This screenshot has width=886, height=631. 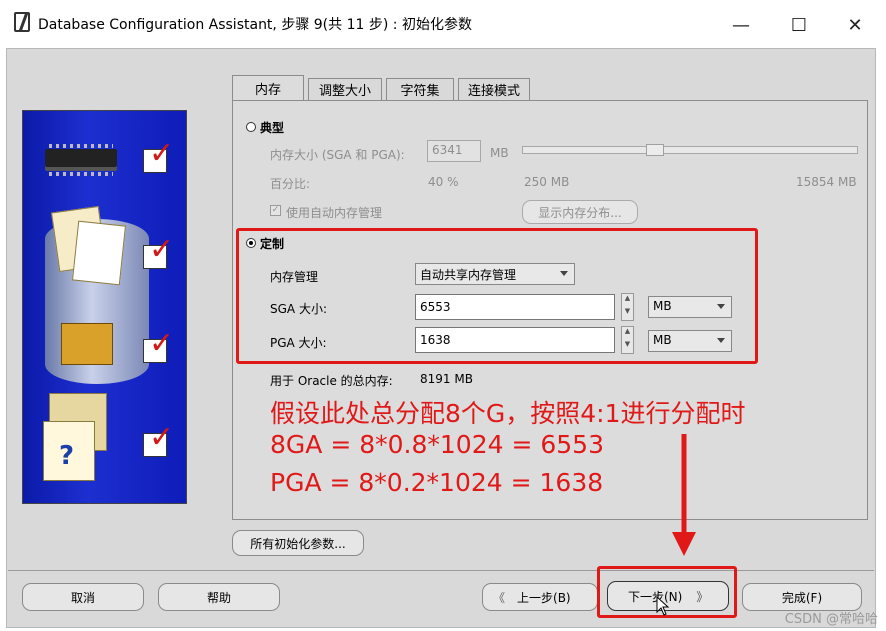 What do you see at coordinates (446, 379) in the screenshot?
I see `total-memory-value: 8191 MB` at bounding box center [446, 379].